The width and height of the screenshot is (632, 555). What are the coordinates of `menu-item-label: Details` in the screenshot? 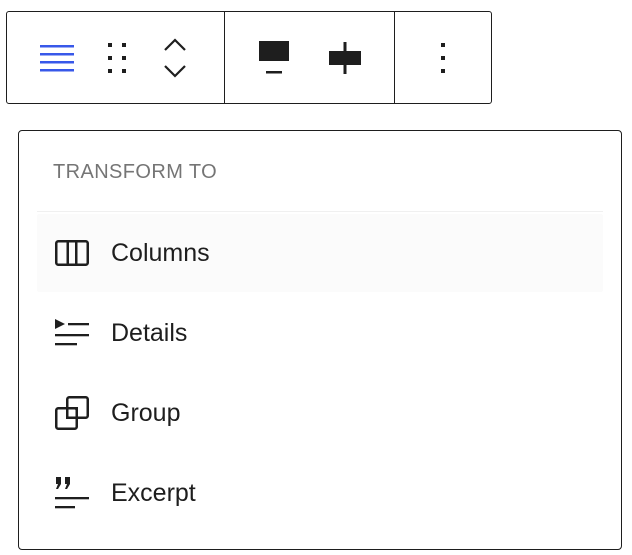 It's located at (149, 332).